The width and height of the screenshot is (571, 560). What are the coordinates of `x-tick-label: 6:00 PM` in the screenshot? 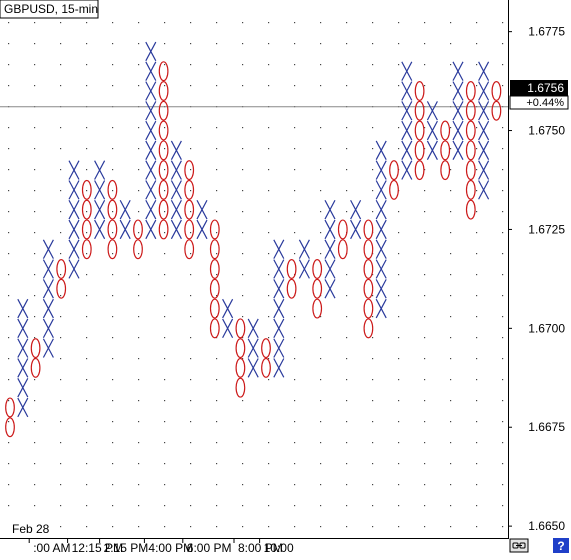 It's located at (209, 548).